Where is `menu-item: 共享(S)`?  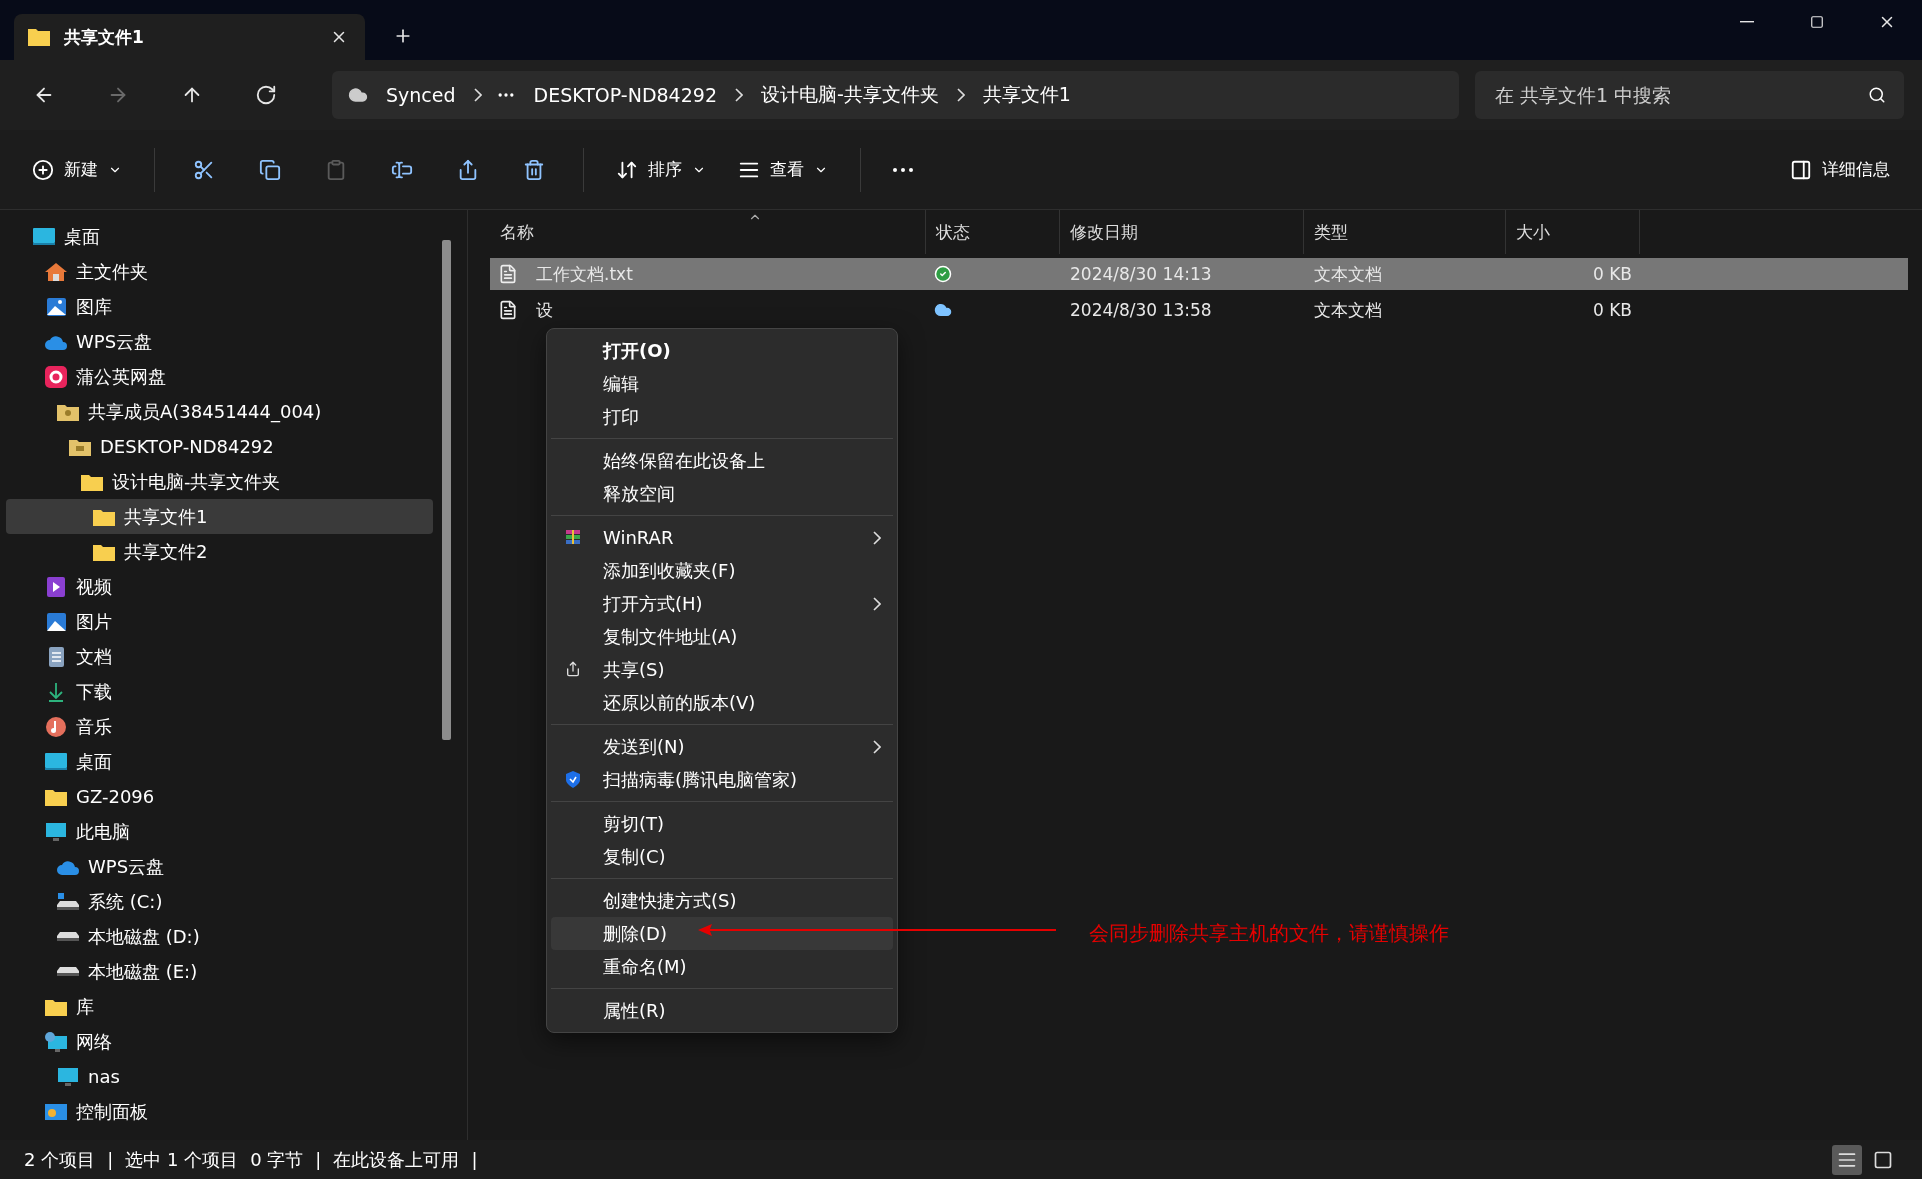 menu-item: 共享(S) is located at coordinates (722, 669).